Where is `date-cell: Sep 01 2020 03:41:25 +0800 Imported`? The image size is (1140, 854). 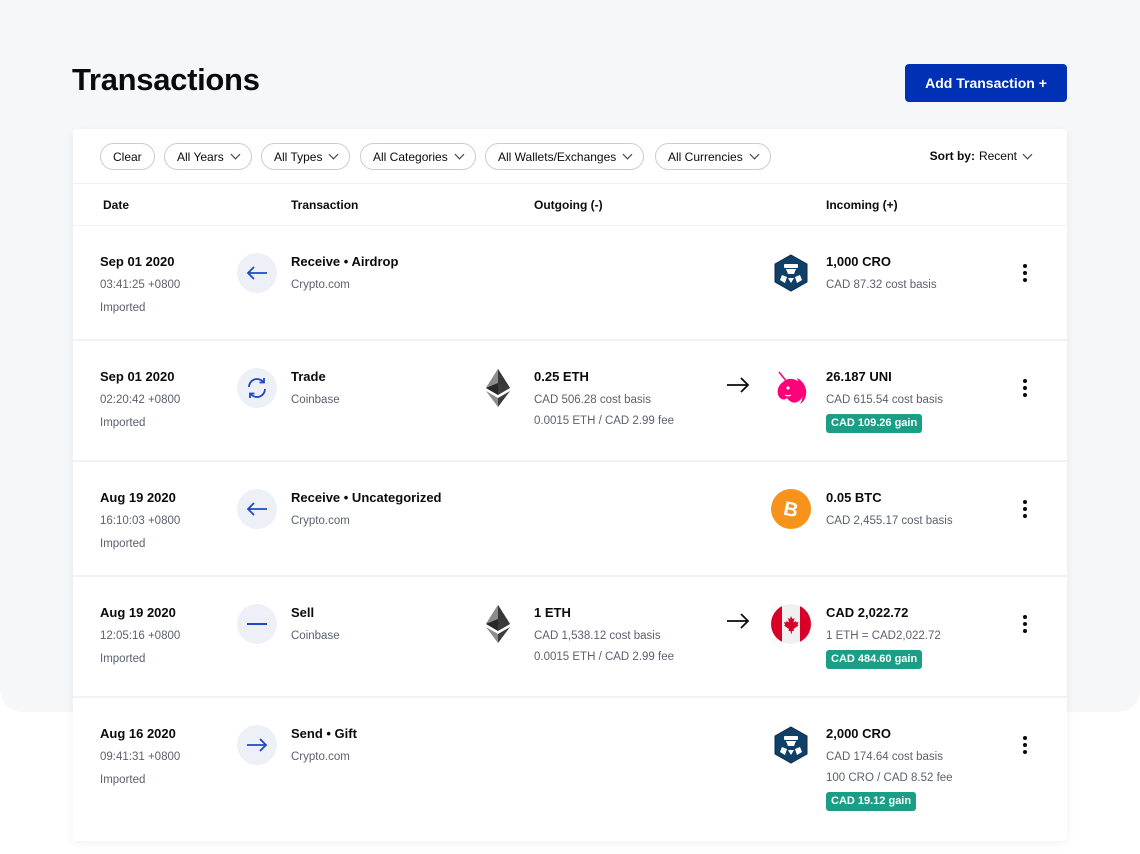 date-cell: Sep 01 2020 03:41:25 +0800 Imported is located at coordinates (140, 285).